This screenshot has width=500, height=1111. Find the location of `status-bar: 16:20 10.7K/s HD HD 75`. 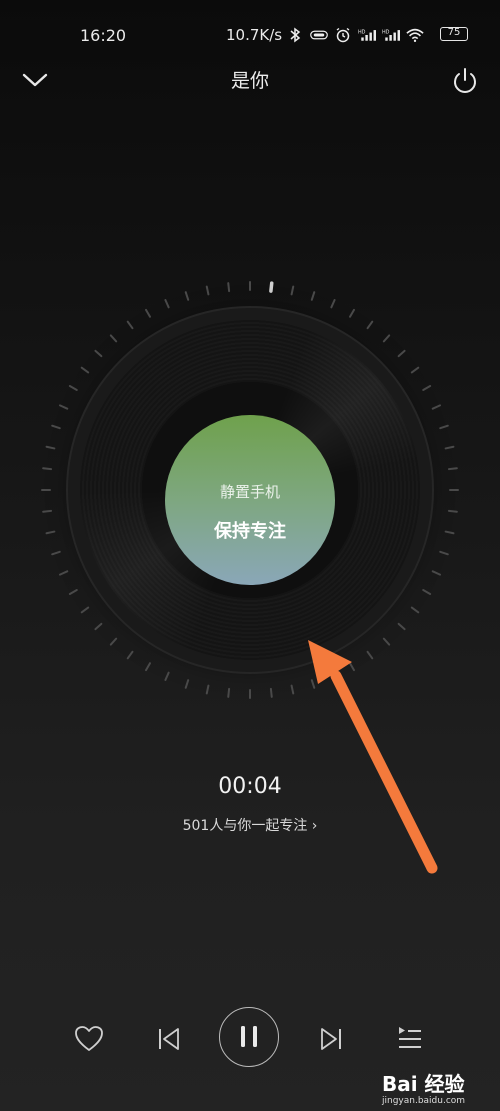

status-bar: 16:20 10.7K/s HD HD 75 is located at coordinates (250, 35).